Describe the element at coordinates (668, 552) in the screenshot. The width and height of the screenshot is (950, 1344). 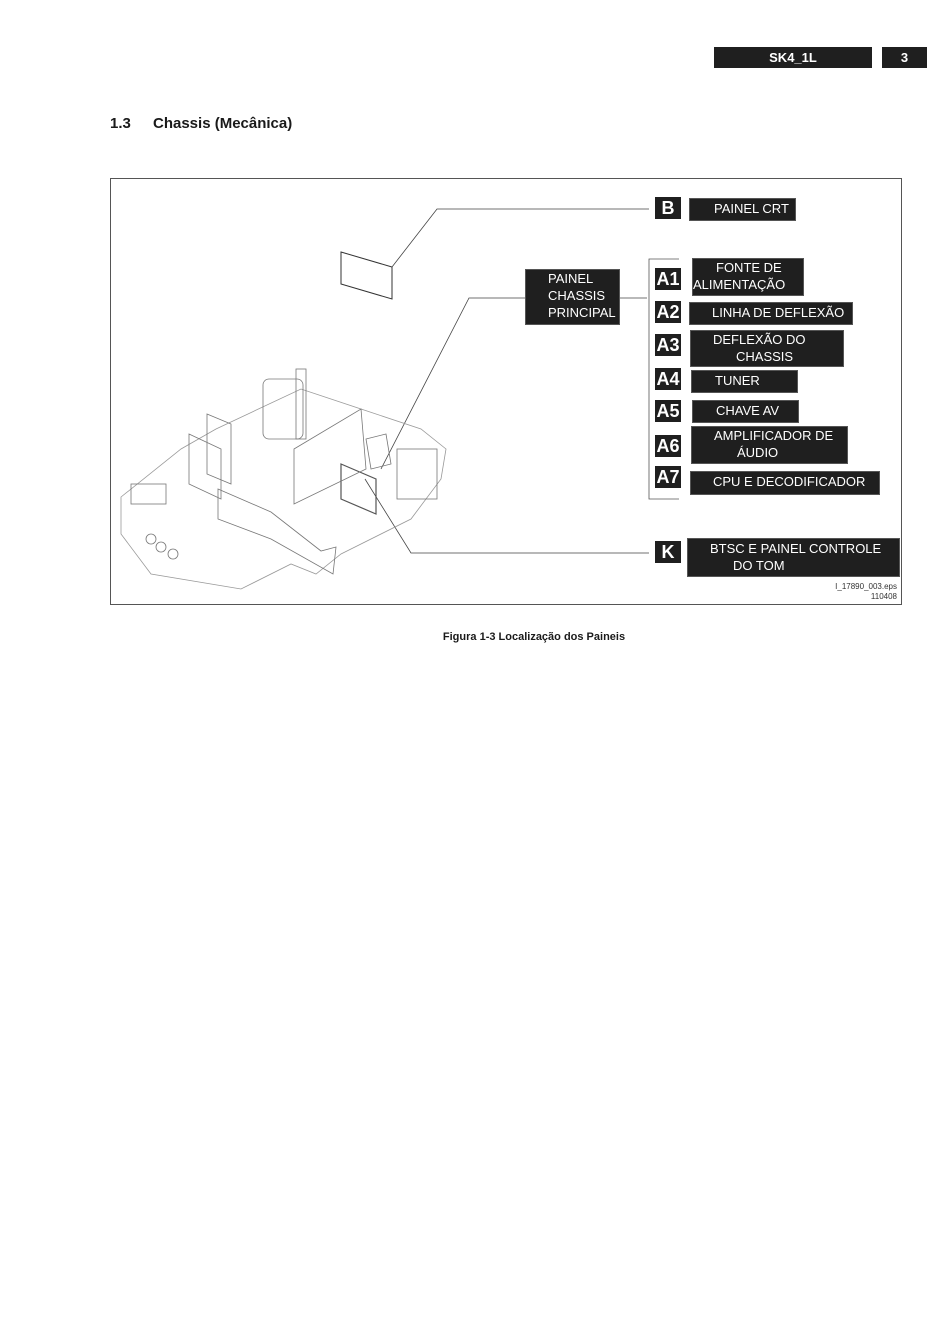
I see `panel-code-k: K` at that location.